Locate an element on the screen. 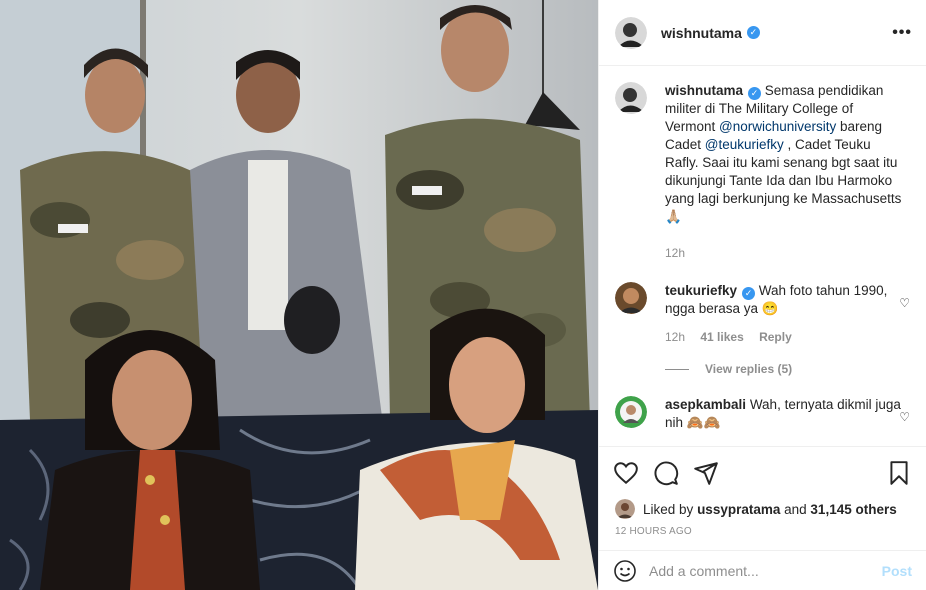 The height and width of the screenshot is (590, 926). comment-meta: 12h 41 likes Reply is located at coordinates (787, 337).